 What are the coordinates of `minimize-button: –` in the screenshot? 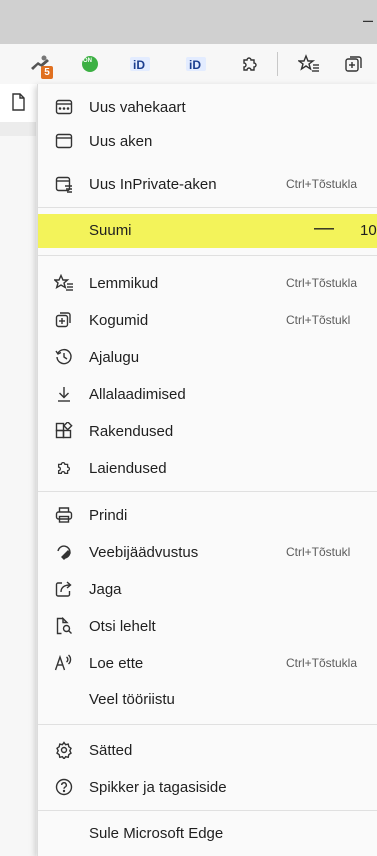 It's located at (368, 20).